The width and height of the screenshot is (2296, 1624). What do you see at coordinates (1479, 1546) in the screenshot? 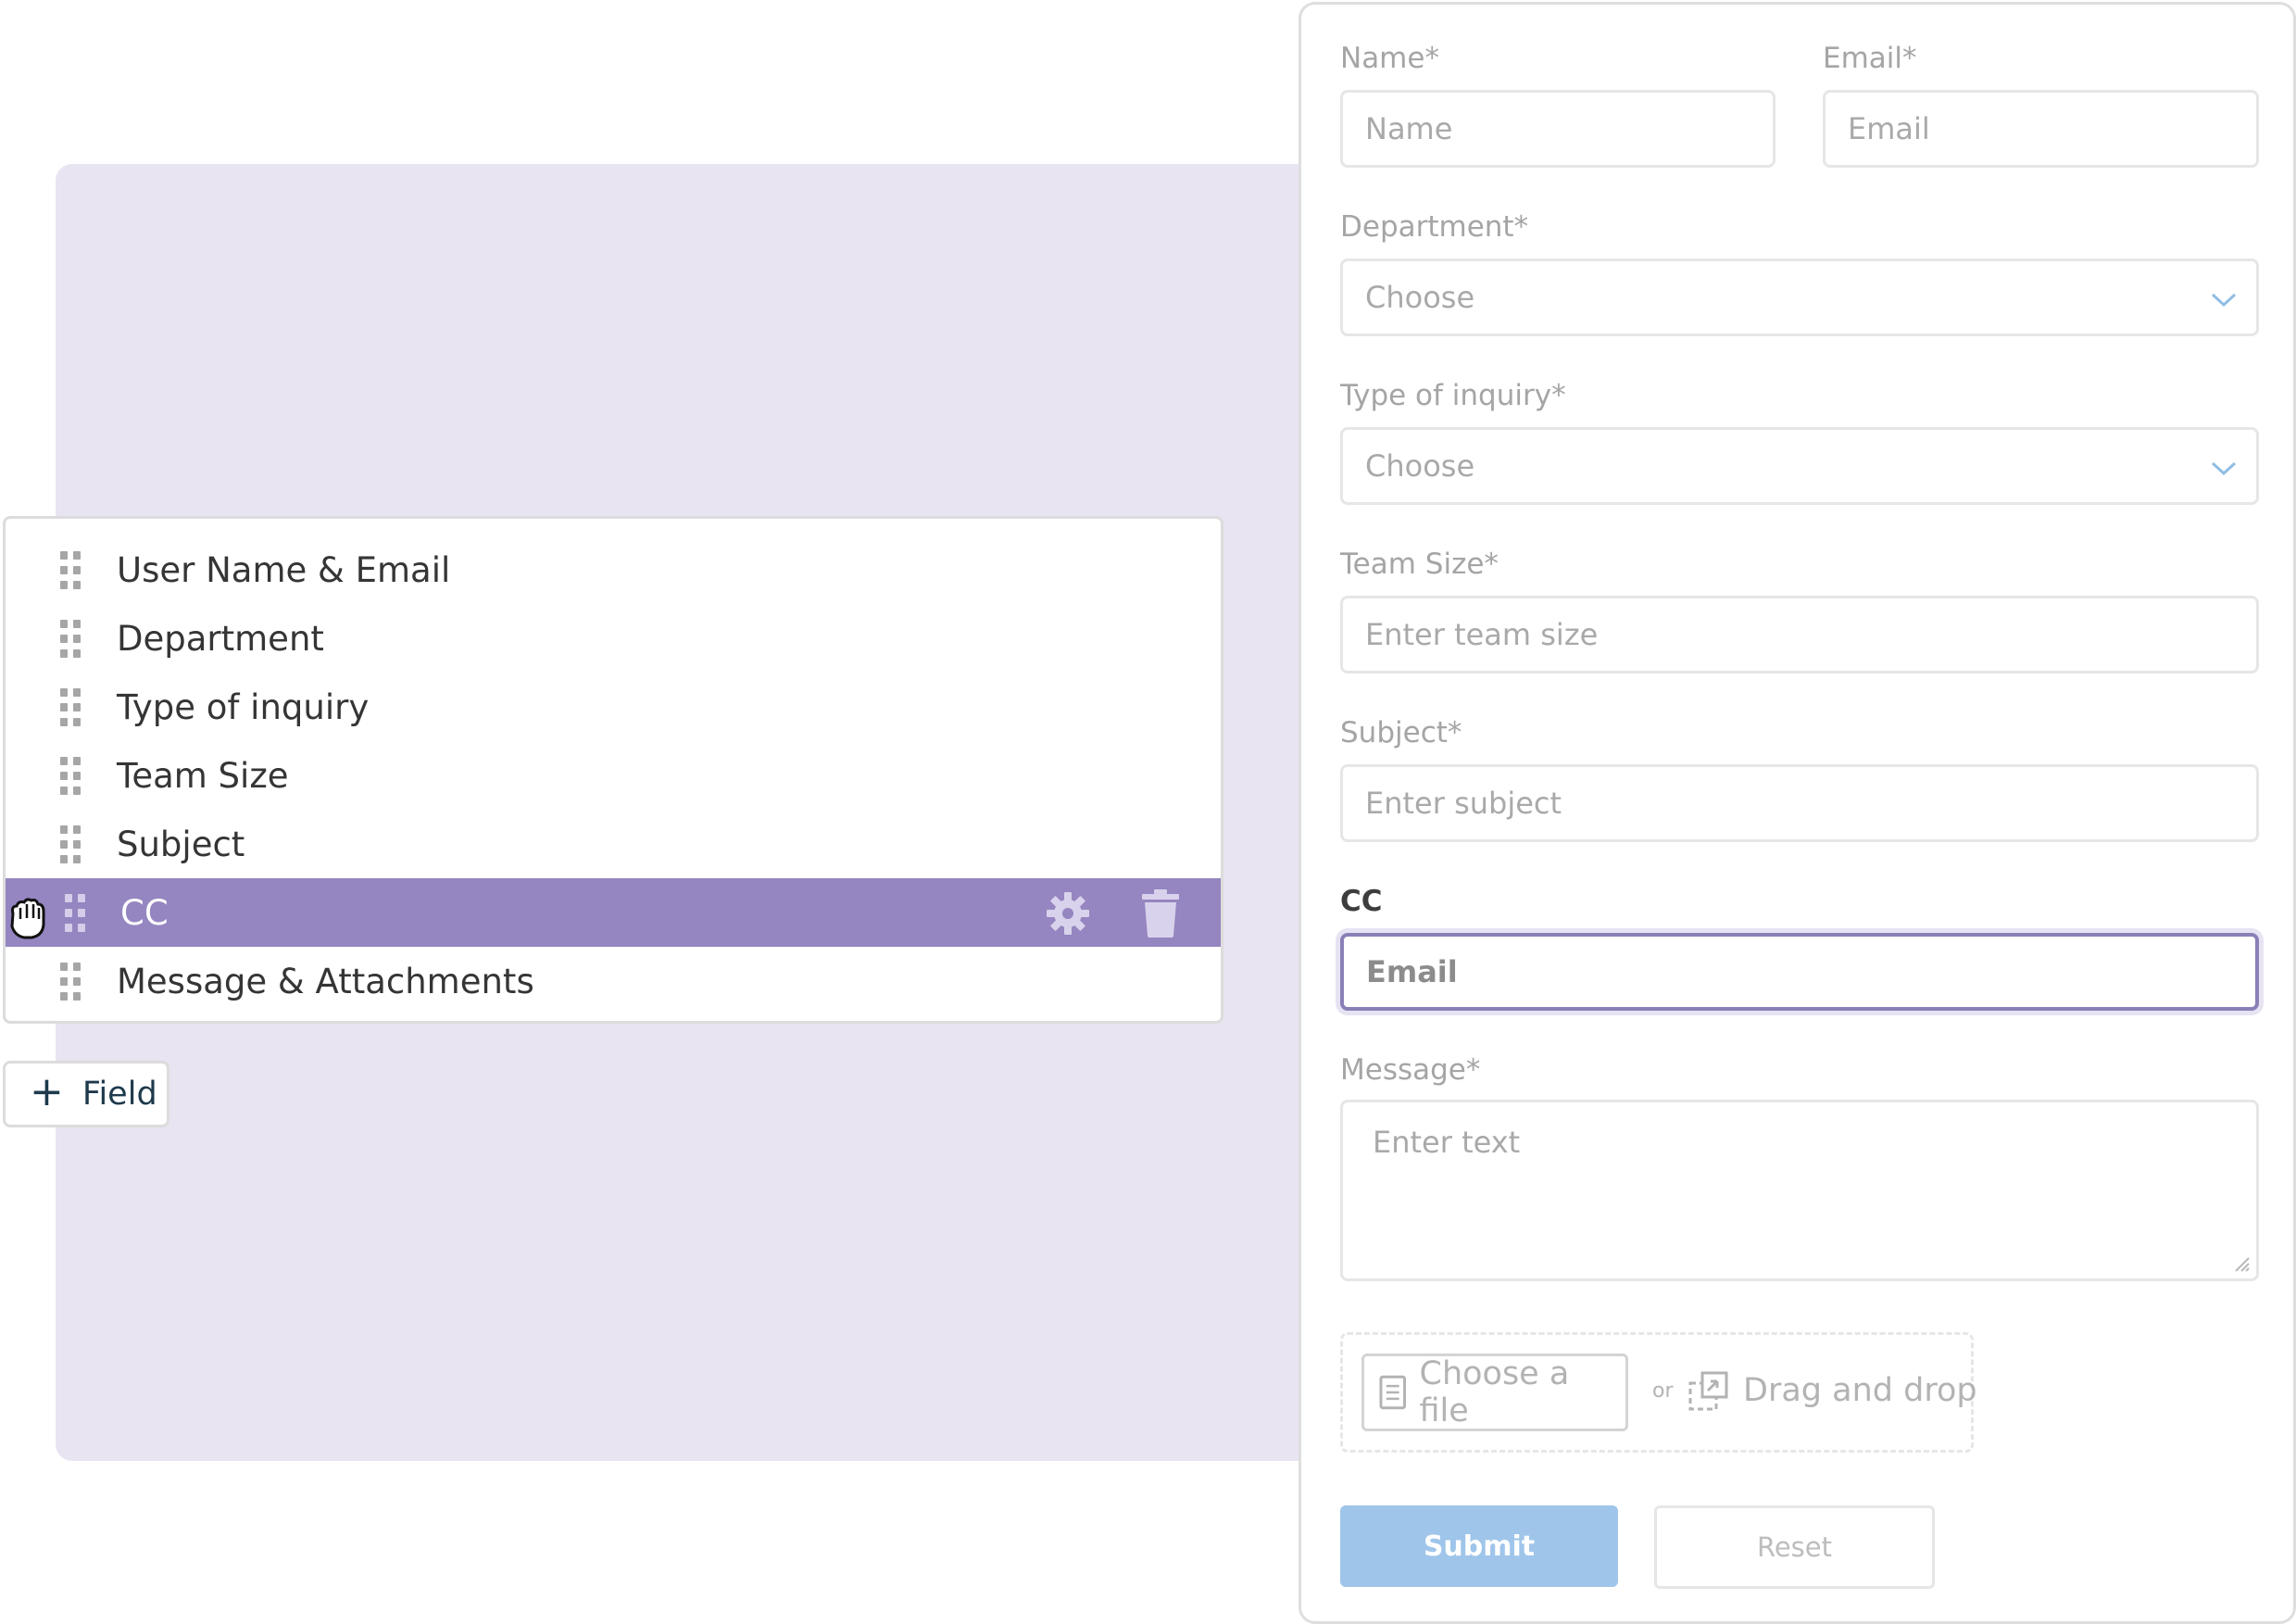
I see `submit-button: Submit` at bounding box center [1479, 1546].